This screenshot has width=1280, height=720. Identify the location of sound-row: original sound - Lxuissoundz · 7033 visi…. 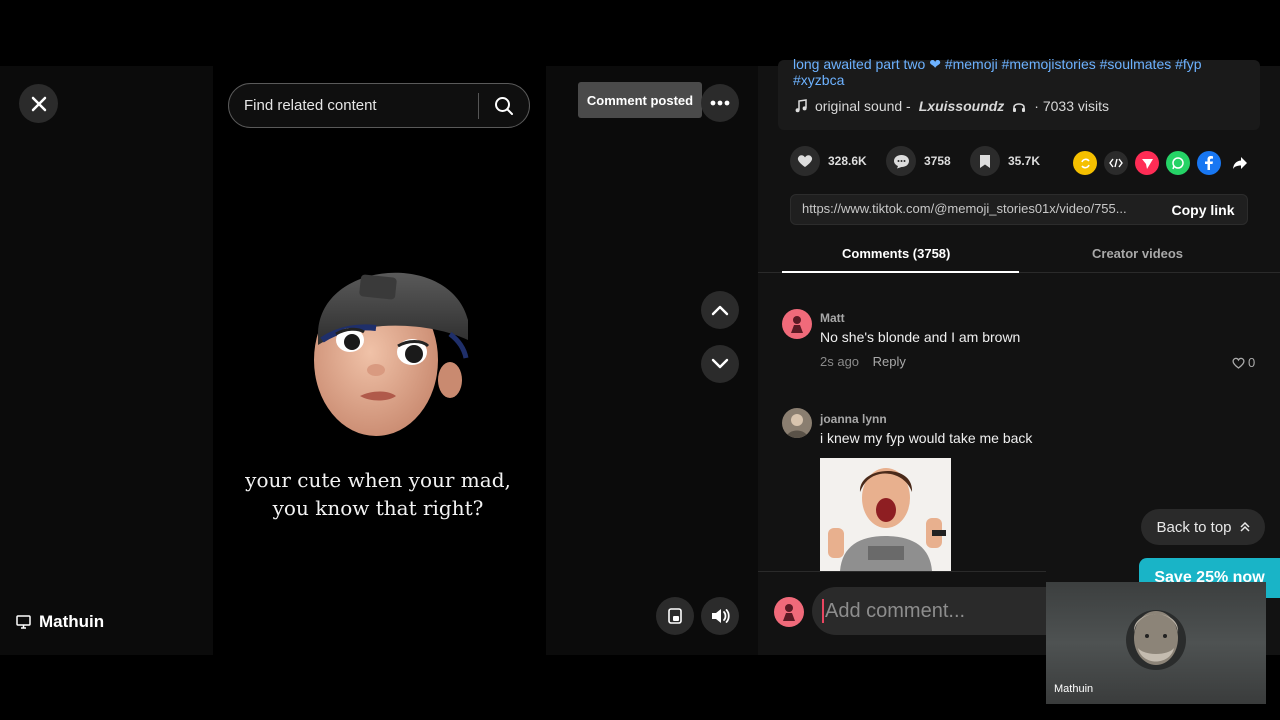
(952, 106).